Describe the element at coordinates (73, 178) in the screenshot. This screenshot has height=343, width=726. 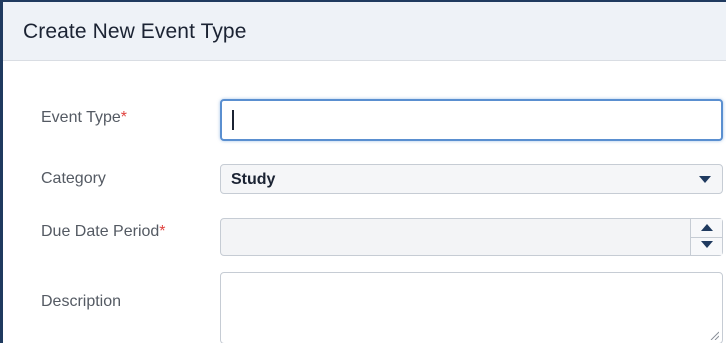
I see `category-label: Category` at that location.